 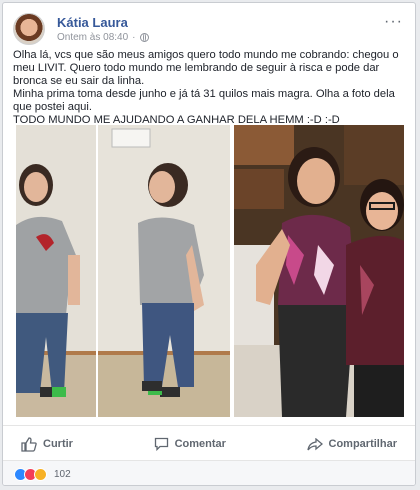 What do you see at coordinates (362, 444) in the screenshot?
I see `share-label: Compartilhar` at bounding box center [362, 444].